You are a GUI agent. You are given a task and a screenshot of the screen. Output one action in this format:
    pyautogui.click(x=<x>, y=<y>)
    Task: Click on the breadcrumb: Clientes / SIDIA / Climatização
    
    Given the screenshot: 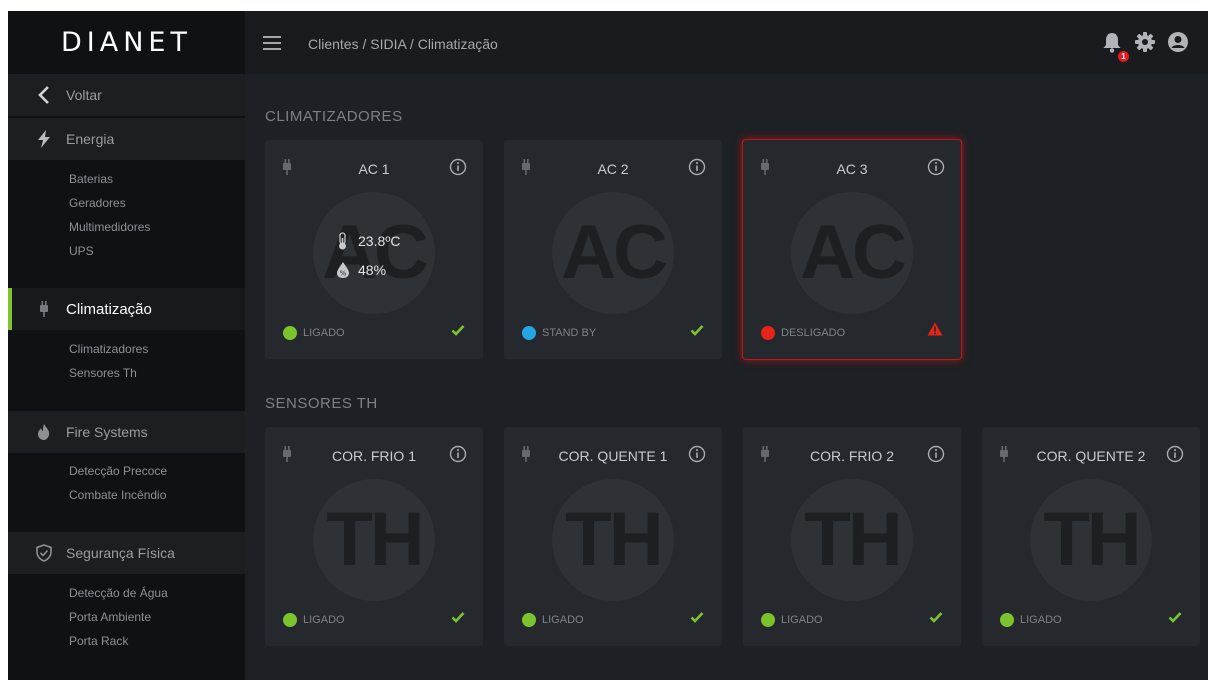 What is the action you would take?
    pyautogui.click(x=403, y=44)
    